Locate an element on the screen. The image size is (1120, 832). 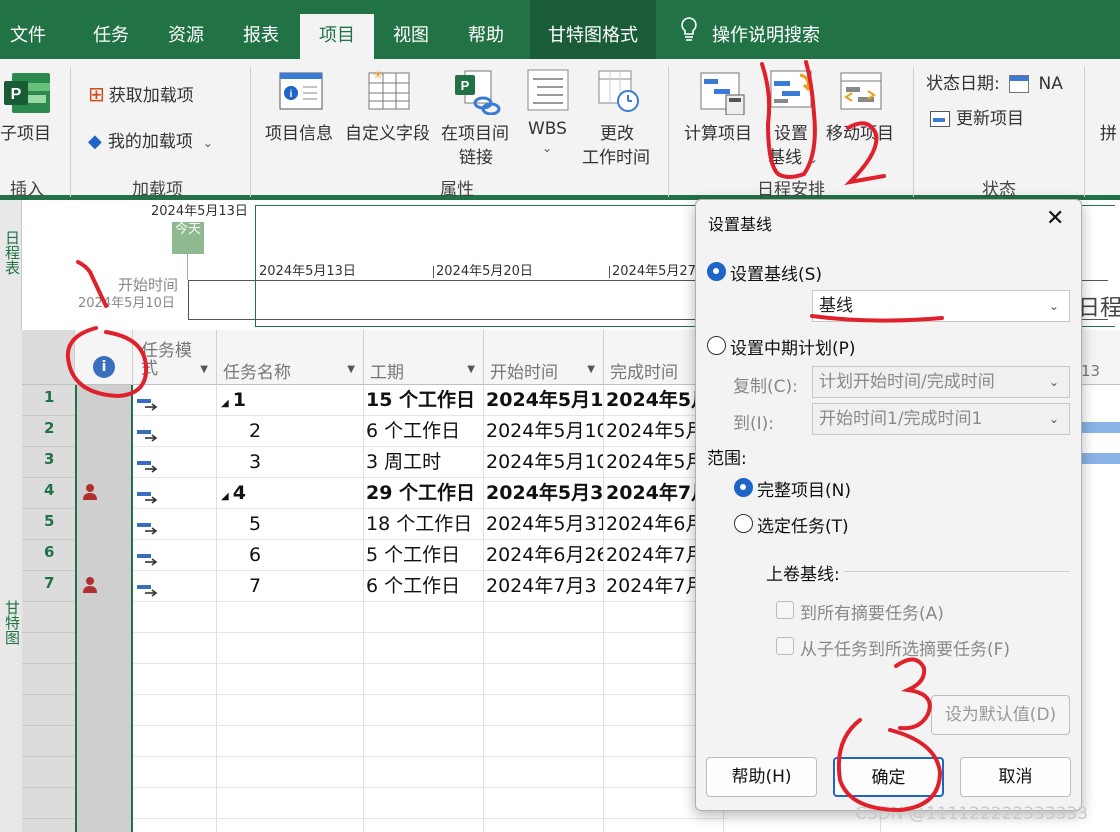
set-as-default-button: 设为默认值(D) is located at coordinates (1000, 715).